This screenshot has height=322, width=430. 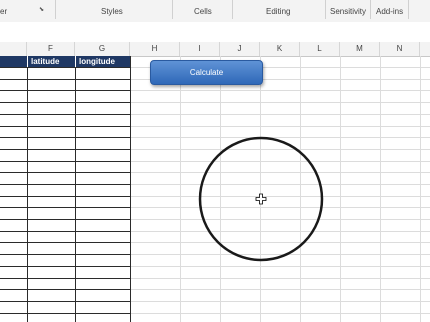 I want to click on table-header-cell-blank, so click(x=13, y=61).